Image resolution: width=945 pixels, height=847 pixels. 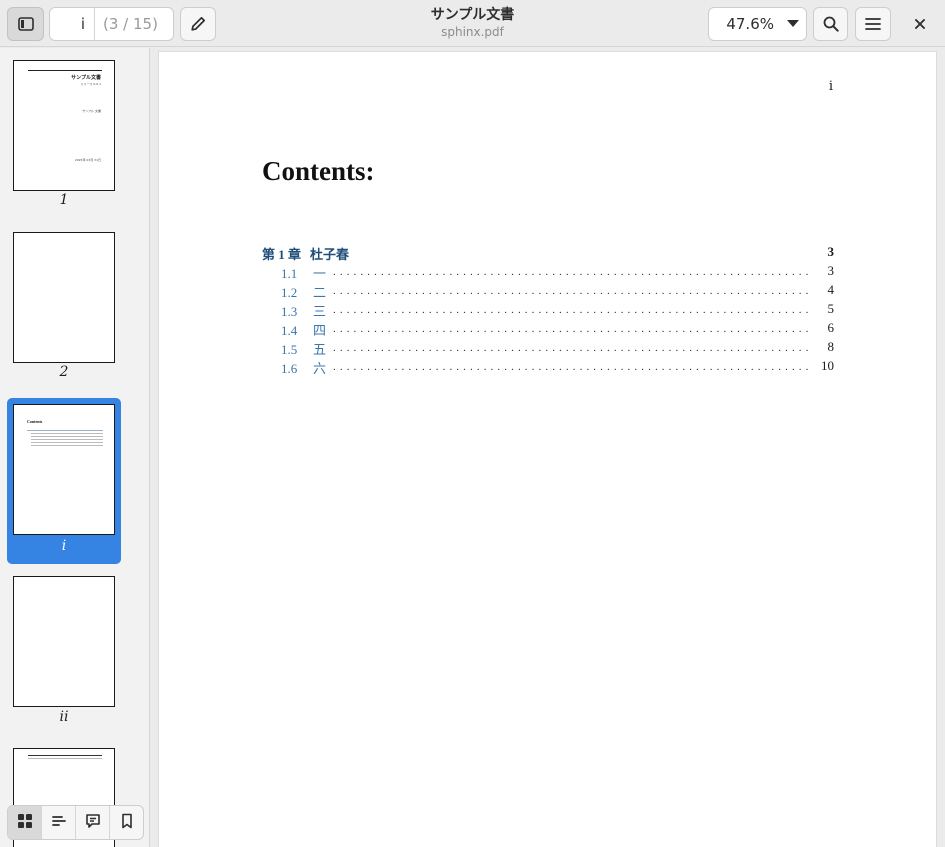 I want to click on grid-icon, so click(x=25, y=823).